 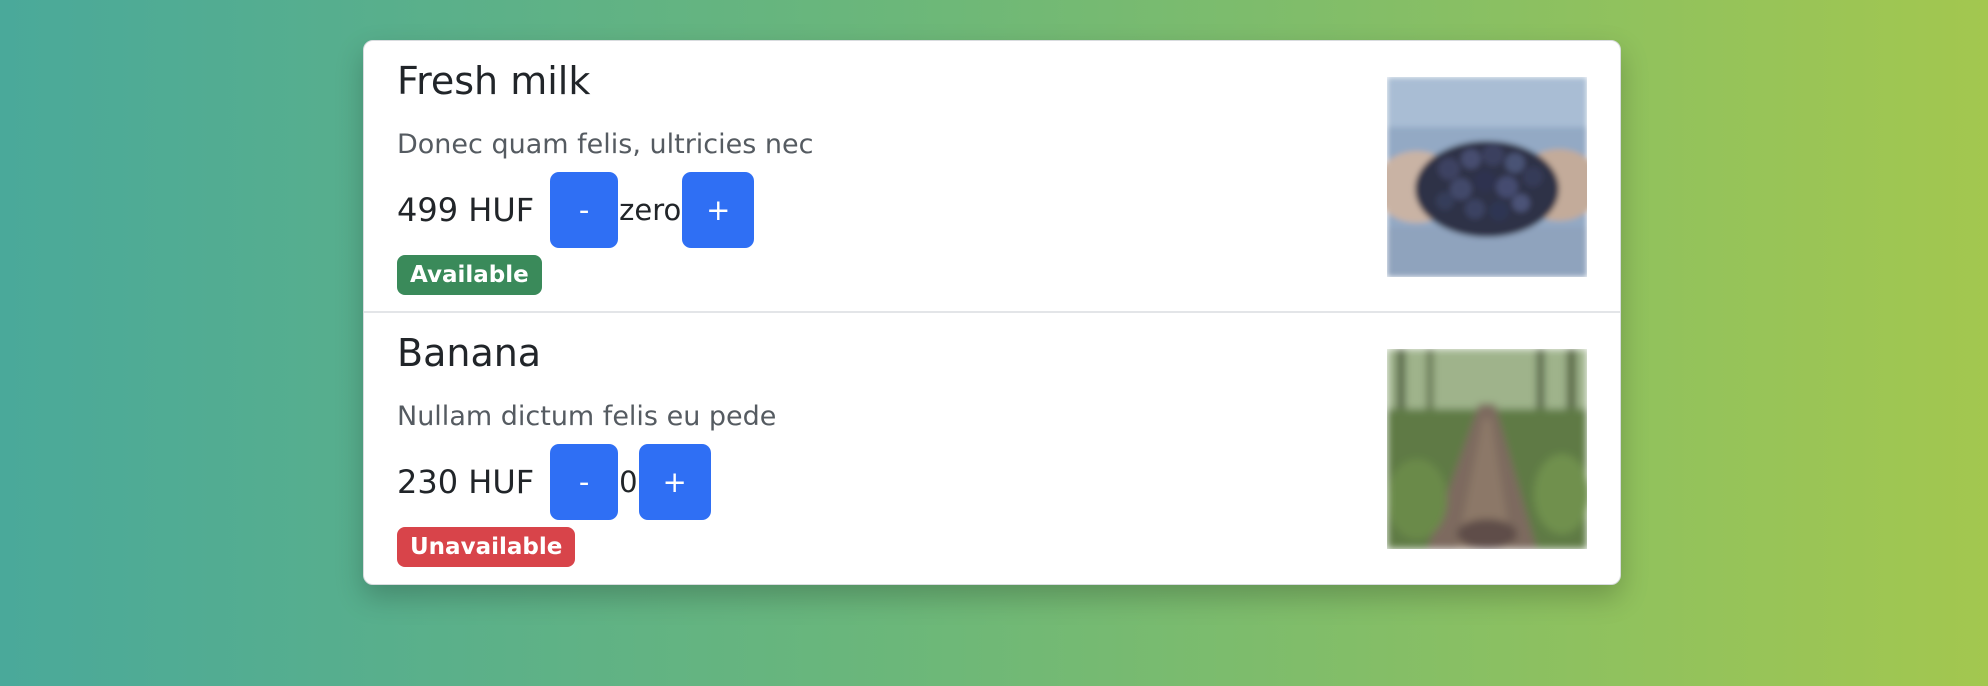 What do you see at coordinates (486, 547) in the screenshot?
I see `status-badge: Unavailable` at bounding box center [486, 547].